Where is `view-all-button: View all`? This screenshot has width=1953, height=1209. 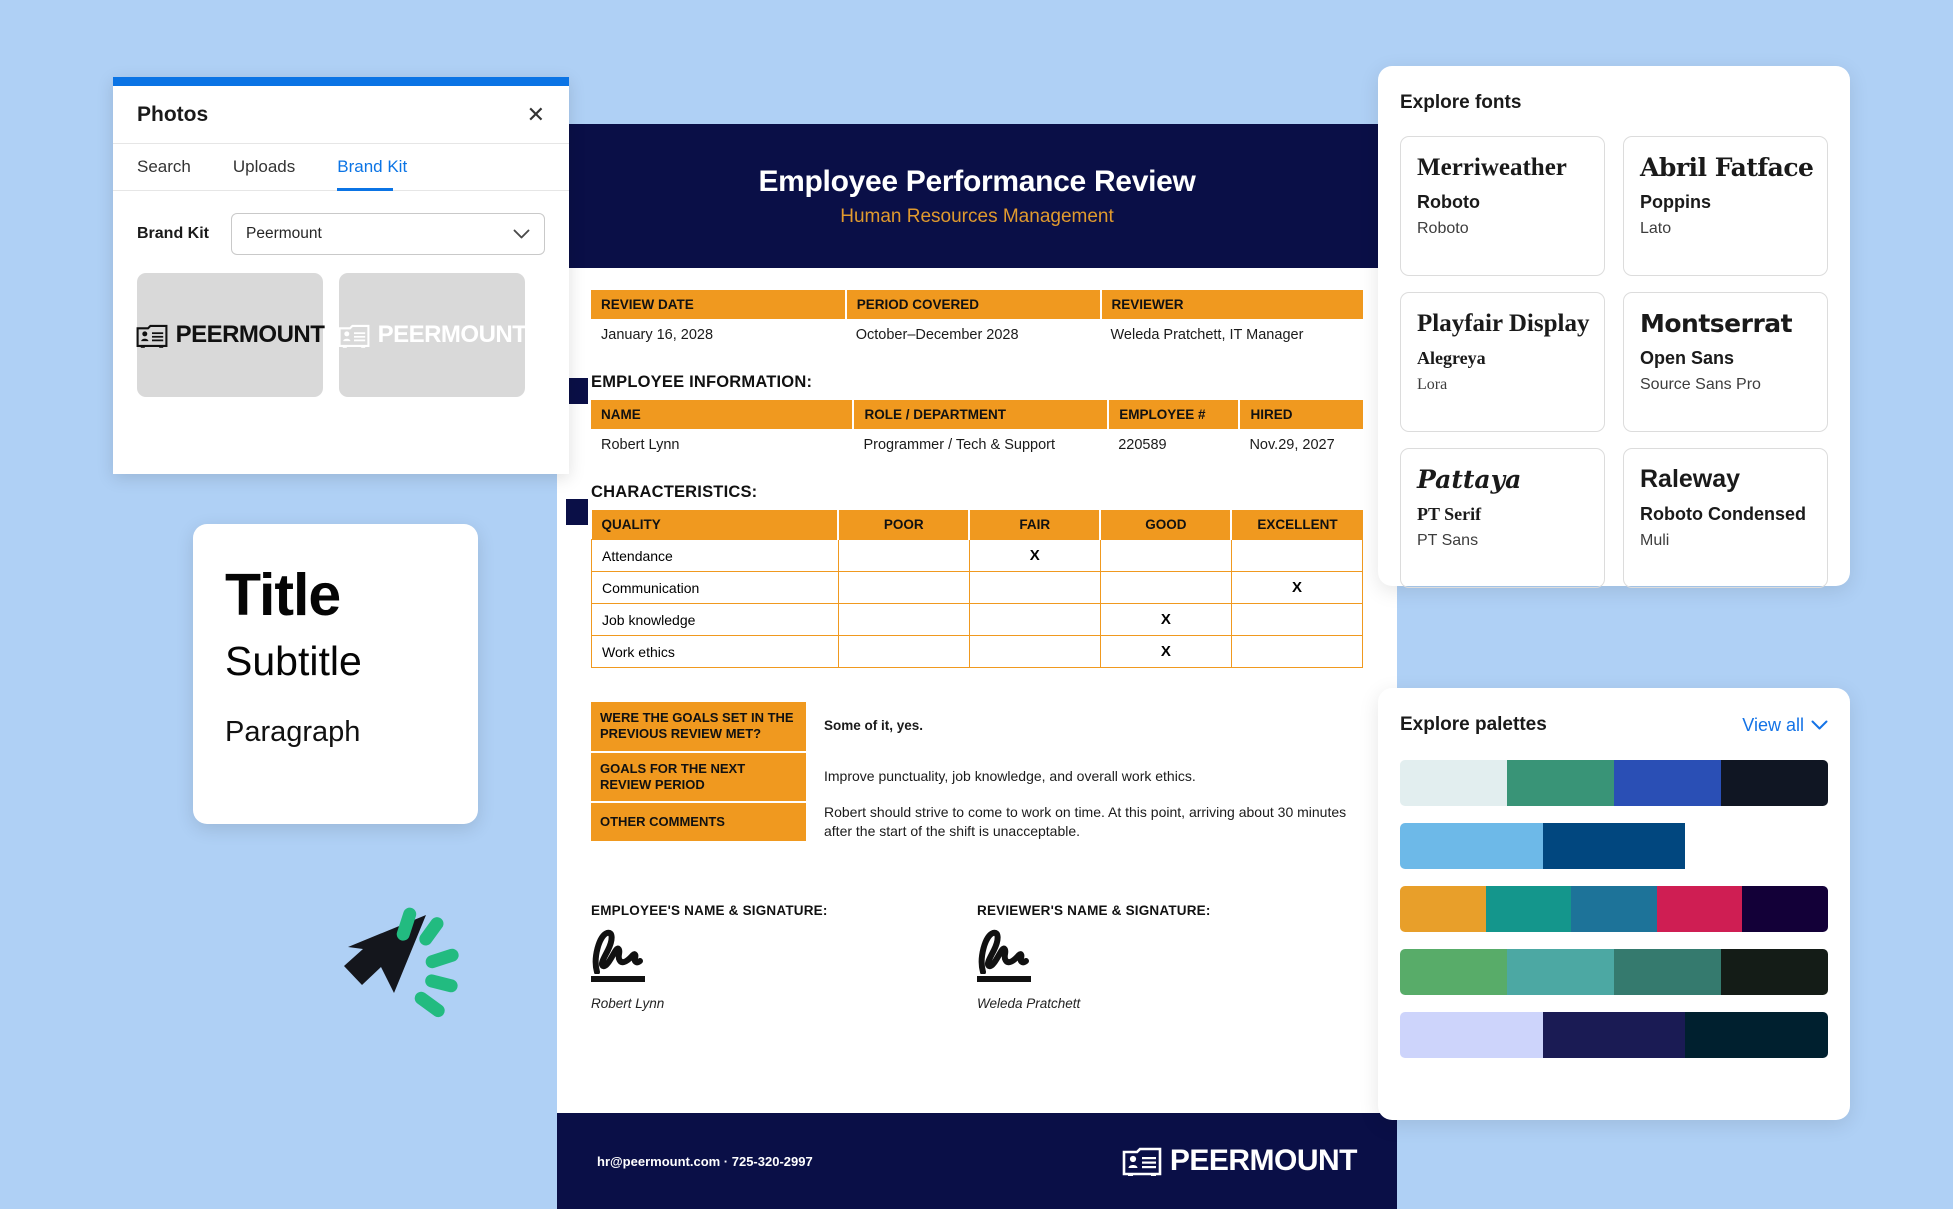
view-all-button: View all is located at coordinates (1785, 725).